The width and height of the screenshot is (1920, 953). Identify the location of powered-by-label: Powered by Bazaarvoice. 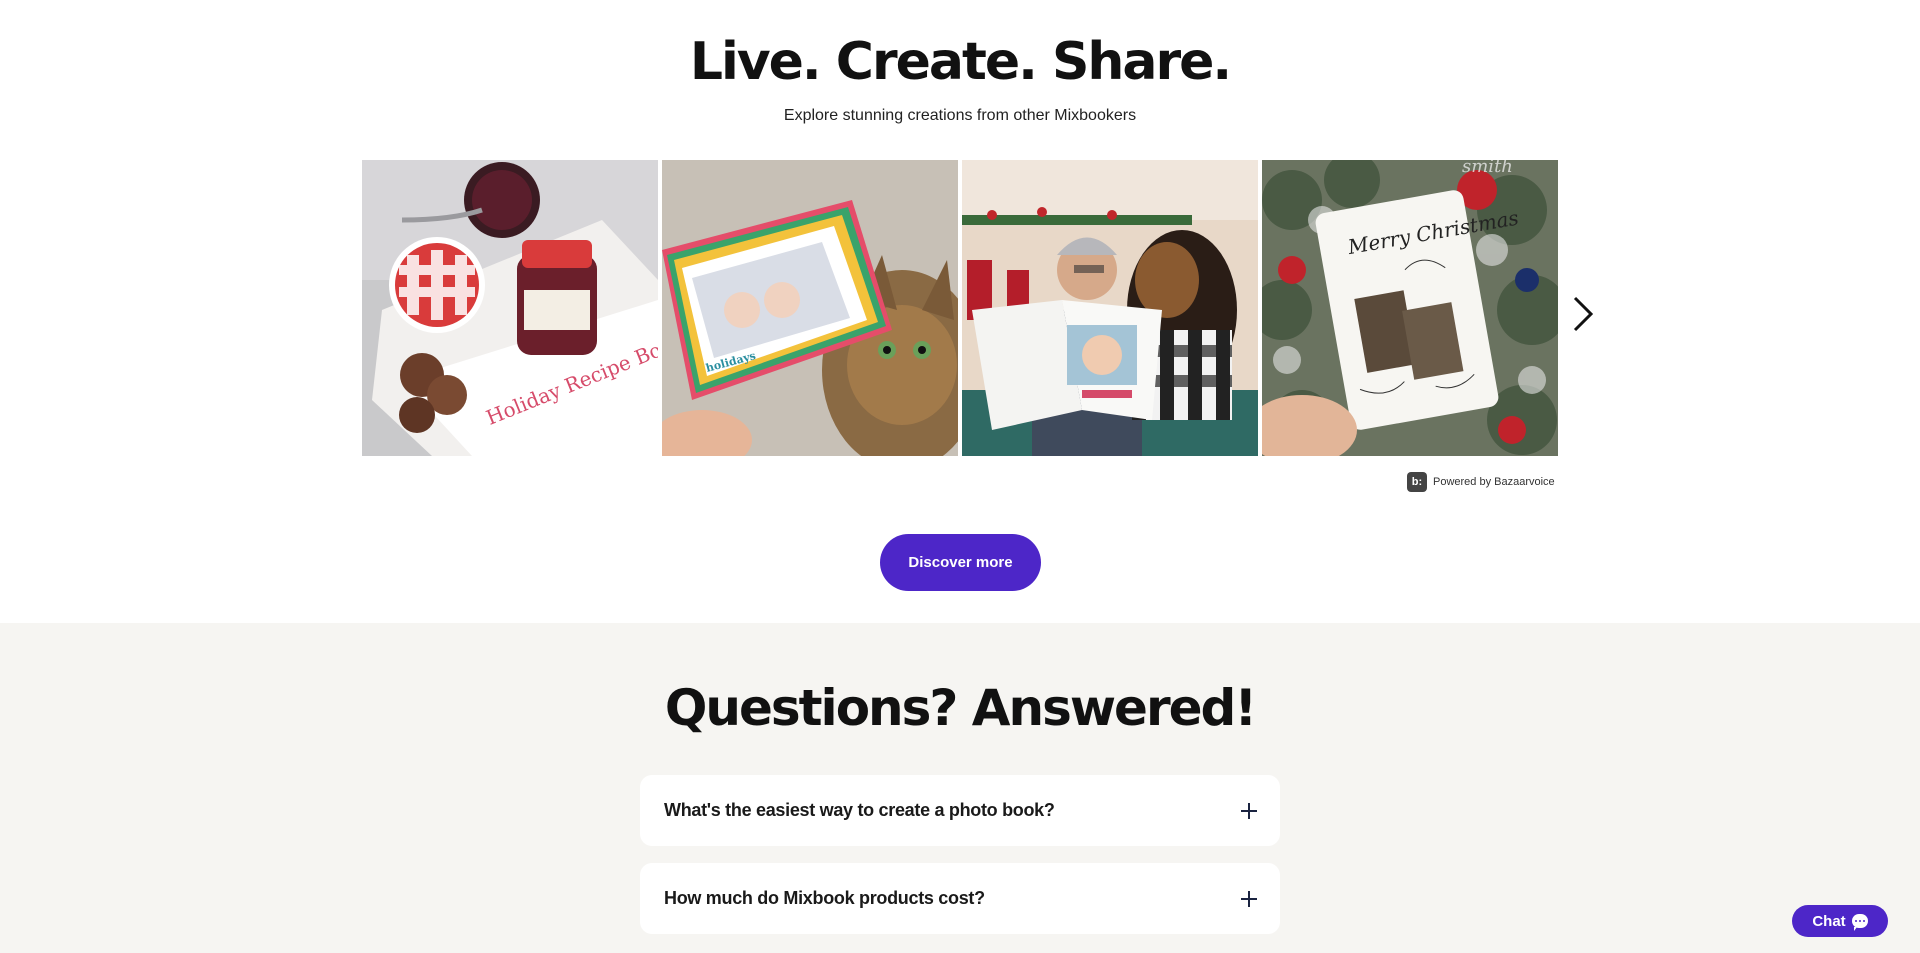
(1494, 482).